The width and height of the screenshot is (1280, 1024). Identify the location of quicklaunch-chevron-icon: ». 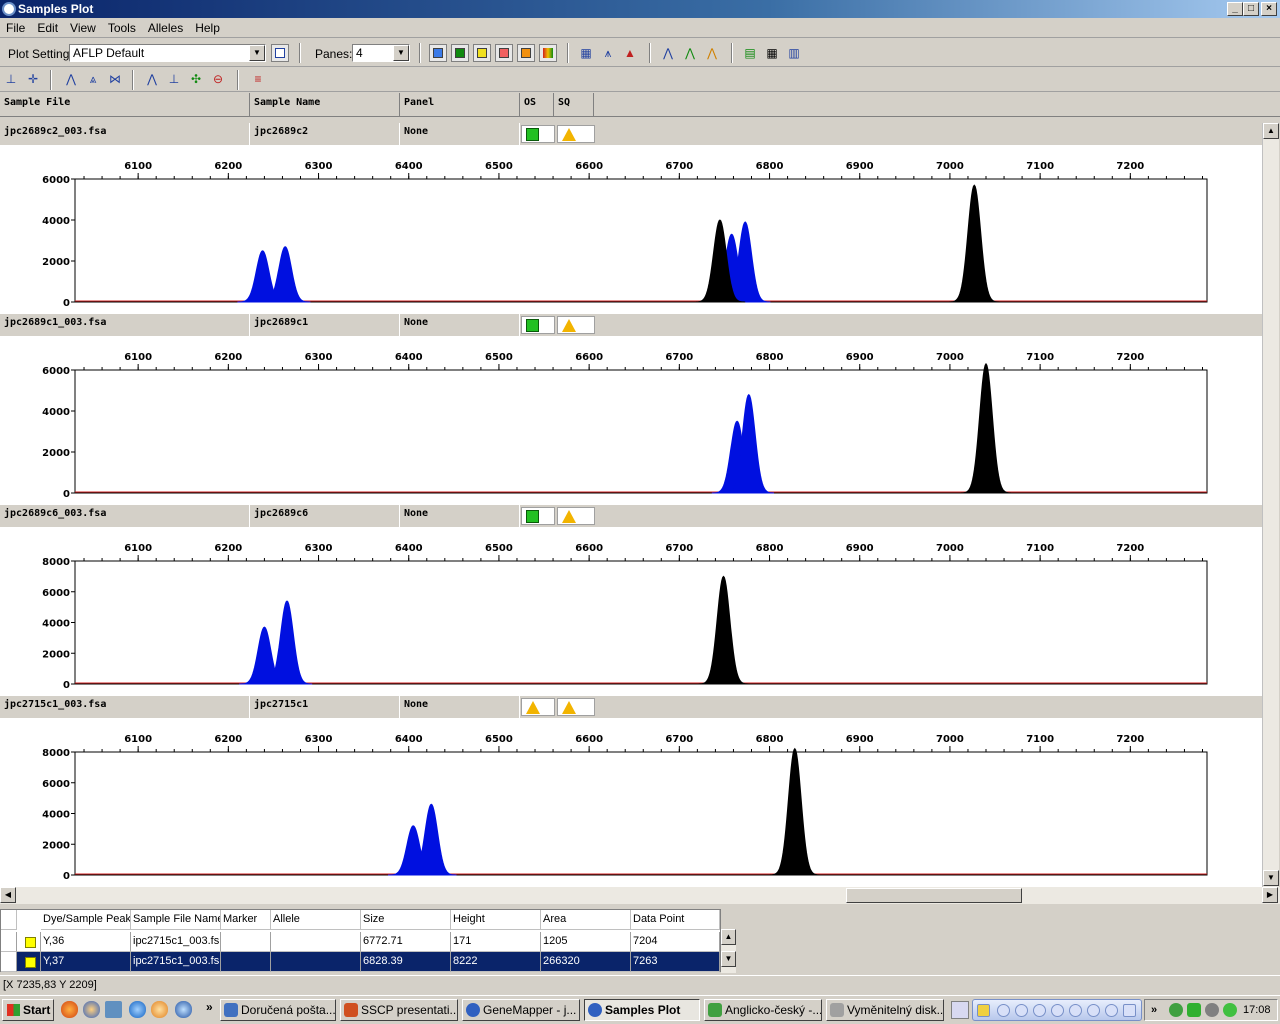
(209, 1007).